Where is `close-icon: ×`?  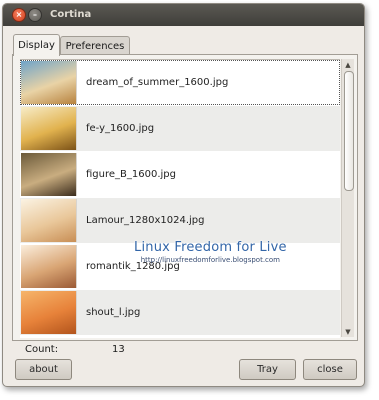 close-icon: × is located at coordinates (19, 14).